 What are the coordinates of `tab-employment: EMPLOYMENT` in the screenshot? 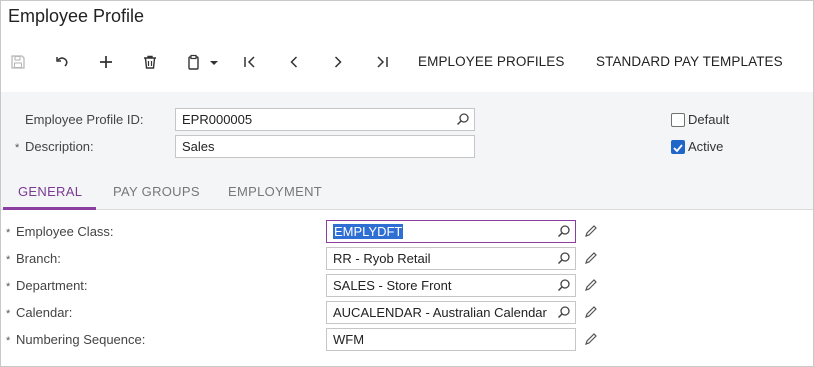 It's located at (275, 191).